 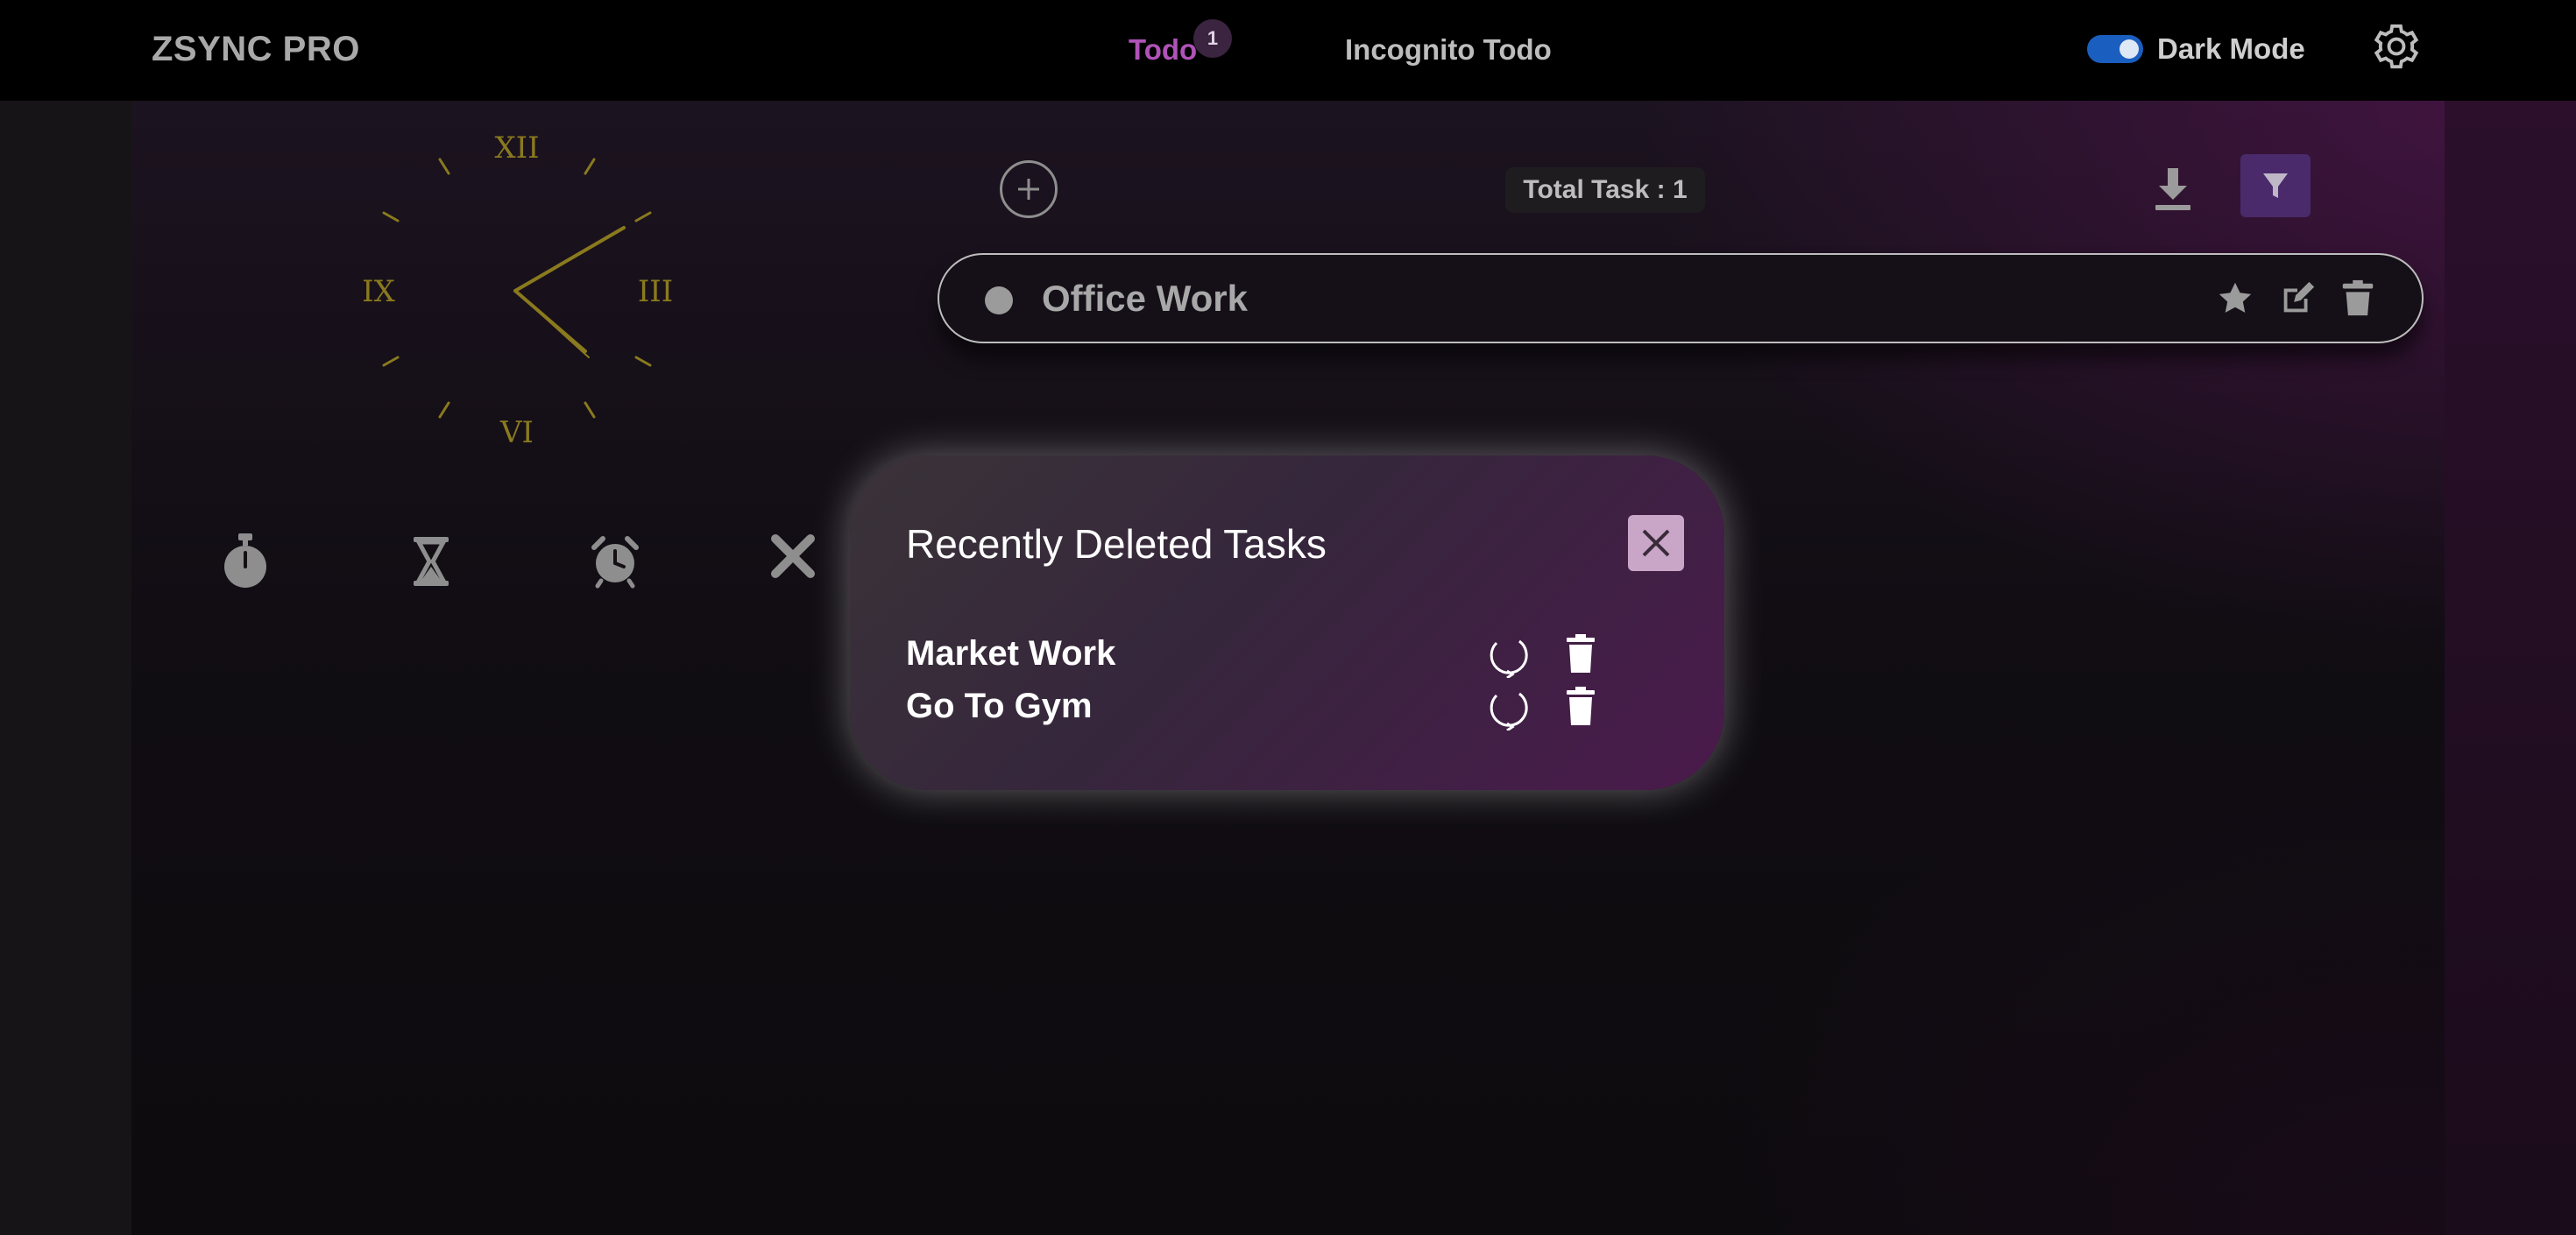 I want to click on deleted-task-row: Market Work, so click(x=1291, y=655).